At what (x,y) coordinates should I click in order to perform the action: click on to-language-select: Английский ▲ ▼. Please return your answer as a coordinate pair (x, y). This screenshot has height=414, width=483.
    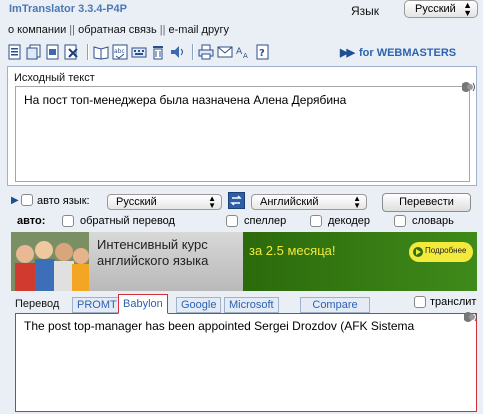
    Looking at the image, I should click on (309, 202).